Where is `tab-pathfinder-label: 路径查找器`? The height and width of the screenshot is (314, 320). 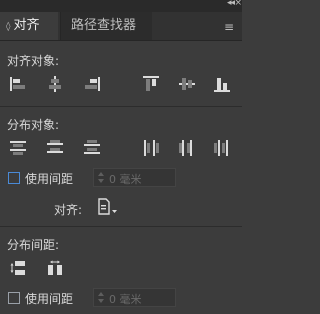 tab-pathfinder-label: 路径查找器 is located at coordinates (104, 25).